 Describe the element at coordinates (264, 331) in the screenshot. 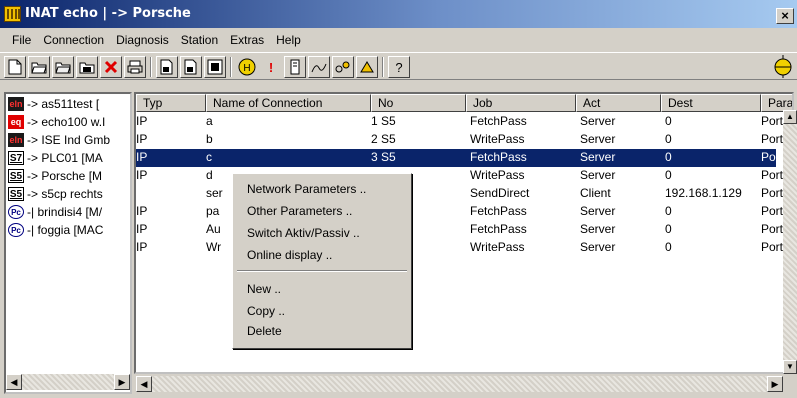

I see `menu-item-delete: Delete` at that location.